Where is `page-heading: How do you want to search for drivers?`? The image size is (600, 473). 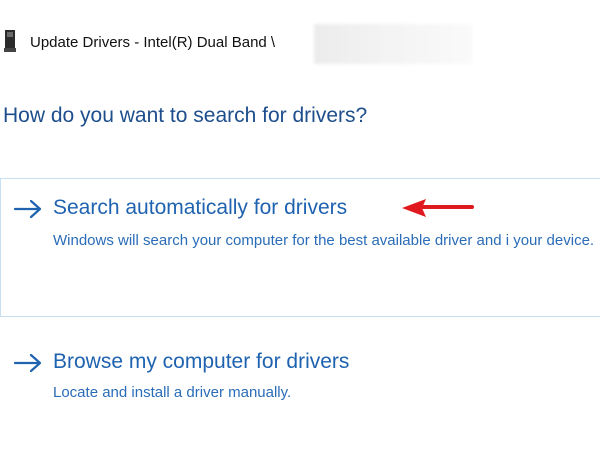
page-heading: How do you want to search for drivers? is located at coordinates (185, 115).